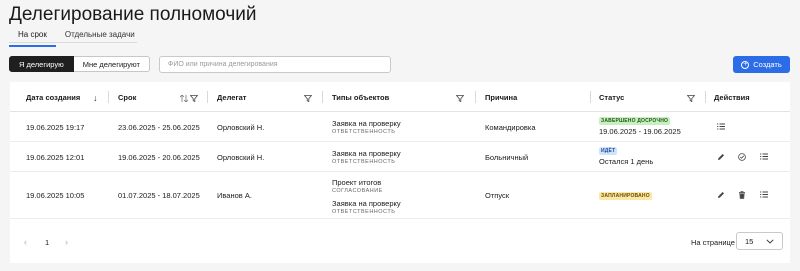 The image size is (800, 271). I want to click on chevron-down-icon, so click(770, 241).